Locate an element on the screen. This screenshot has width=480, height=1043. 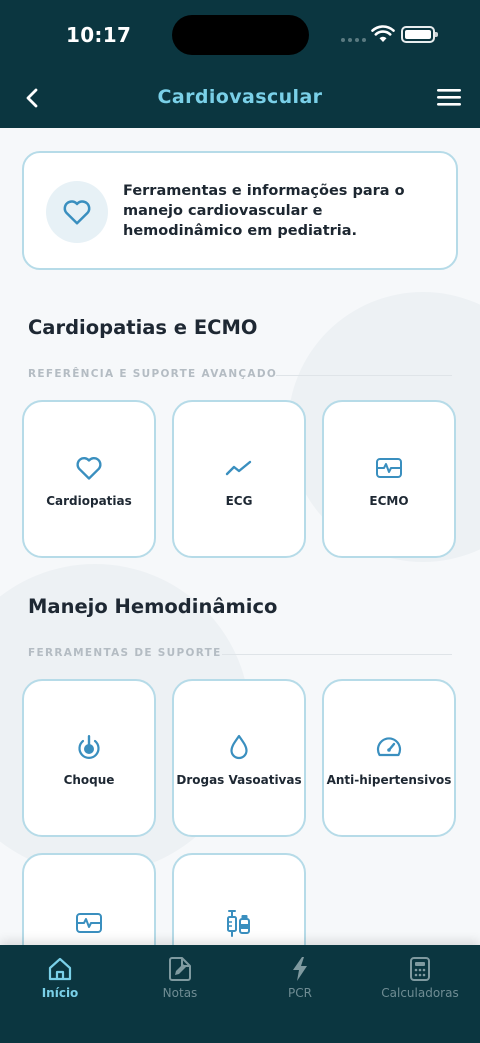
page-title: Cardiovascular is located at coordinates (240, 97).